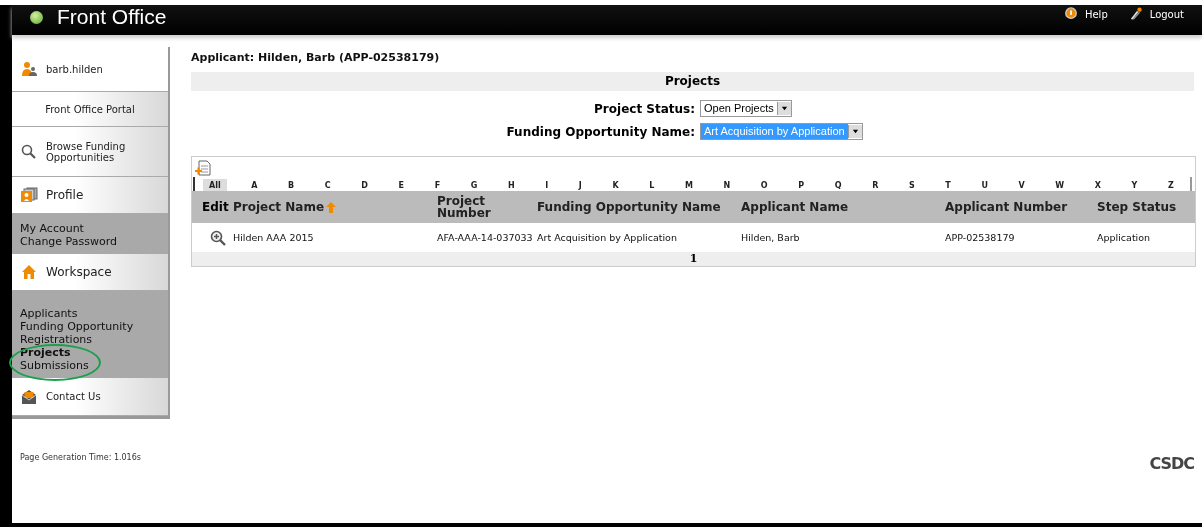  What do you see at coordinates (511, 185) in the screenshot?
I see `letter-filter: H` at bounding box center [511, 185].